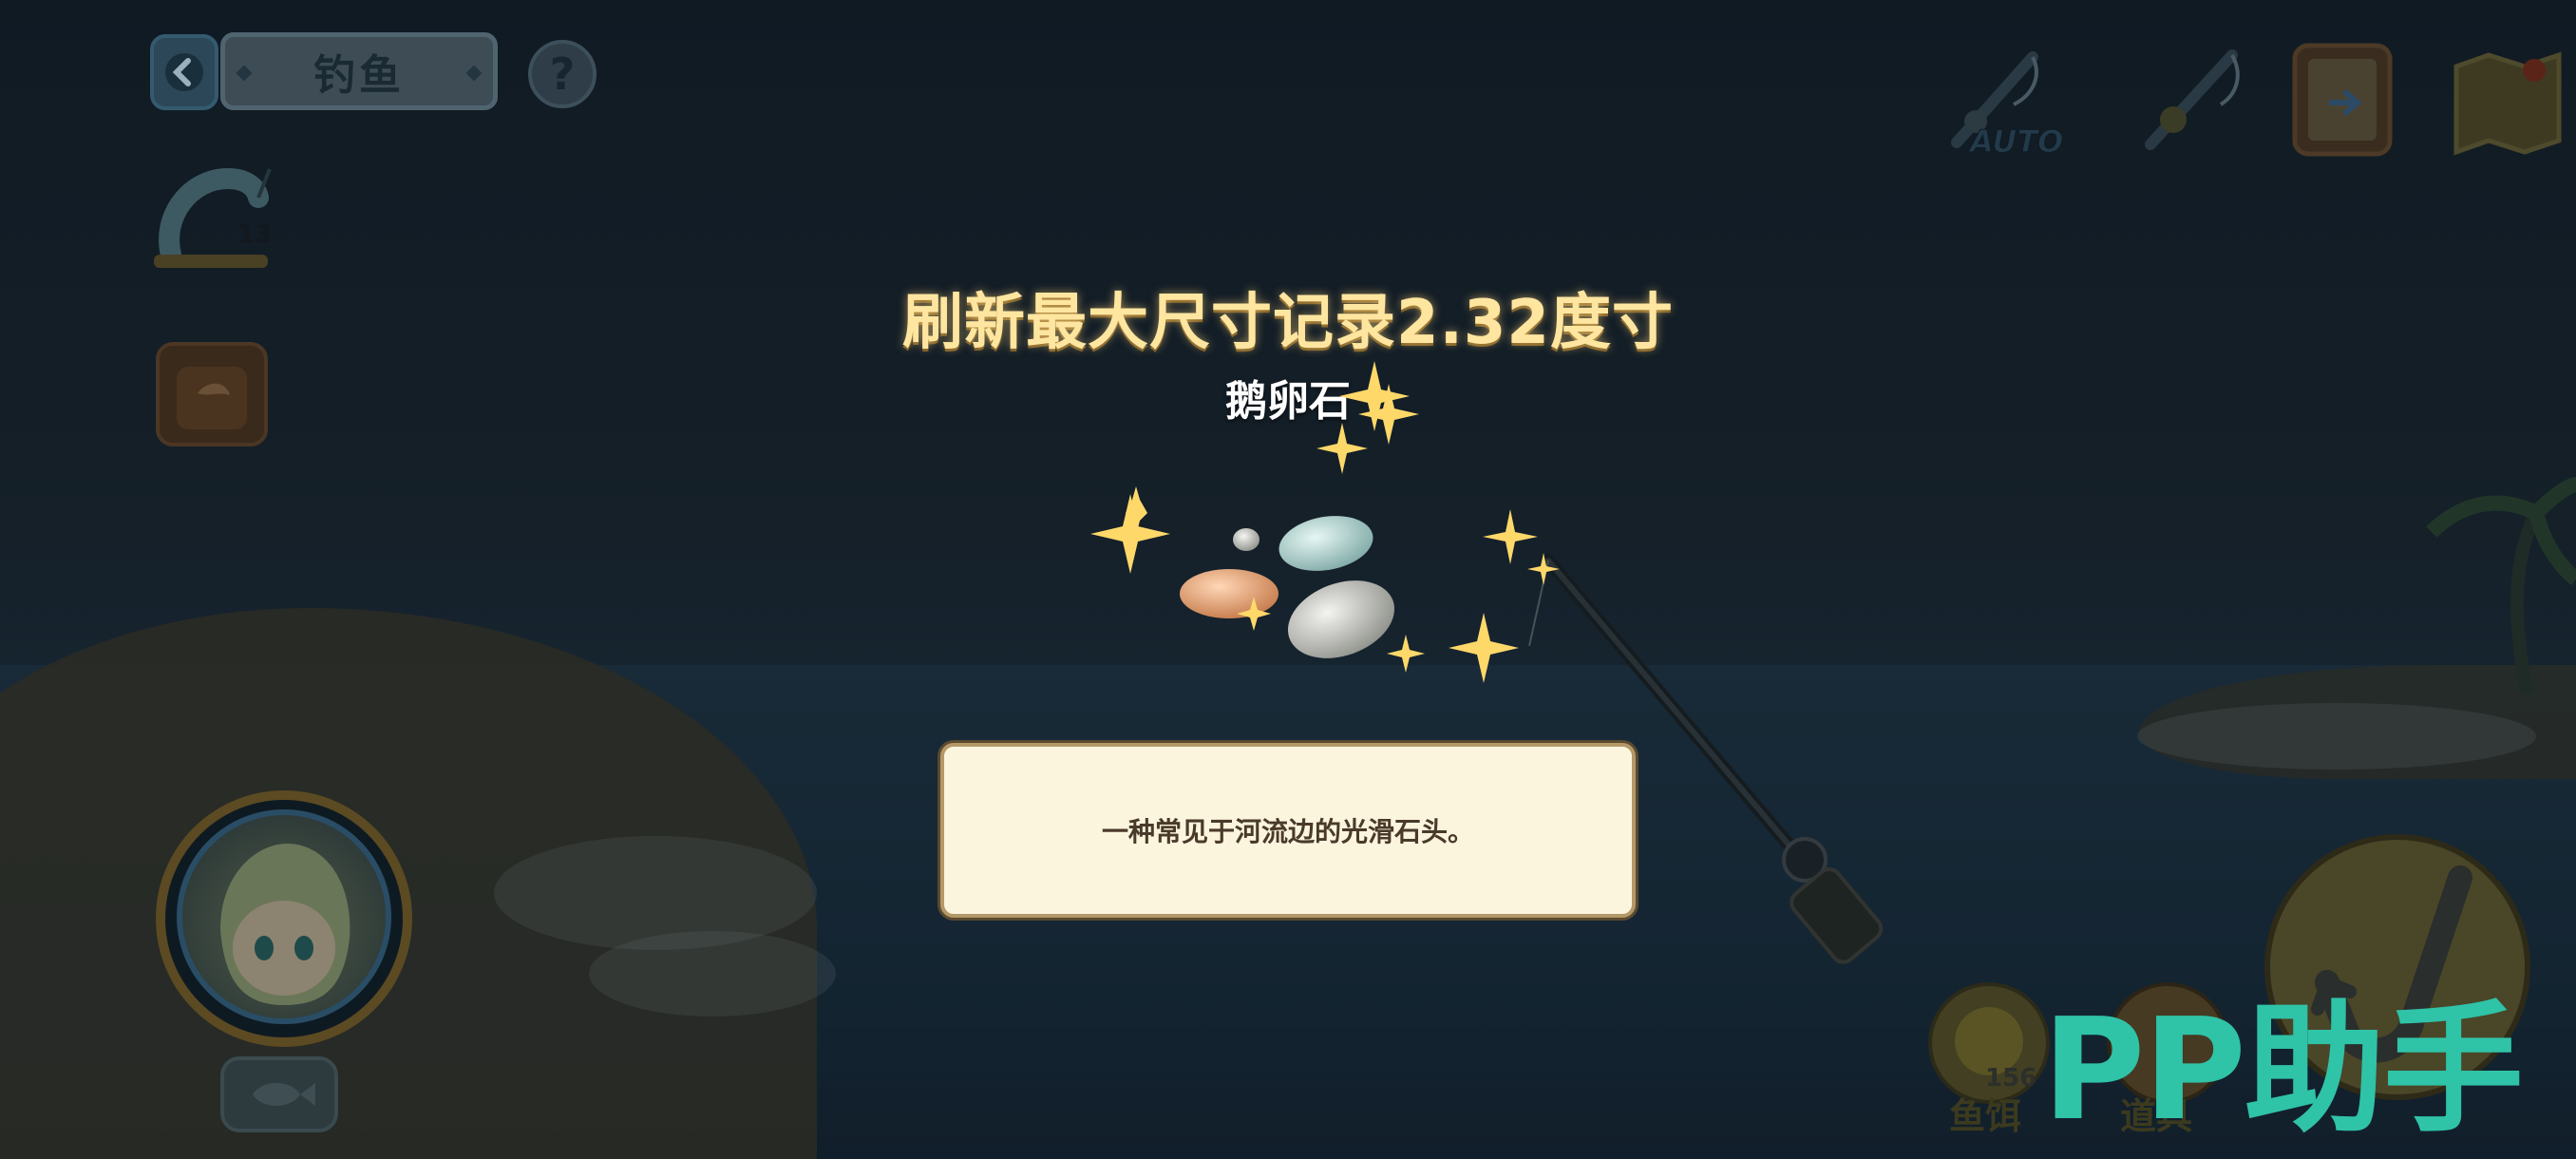  What do you see at coordinates (284, 1094) in the screenshot?
I see `fish-icon` at bounding box center [284, 1094].